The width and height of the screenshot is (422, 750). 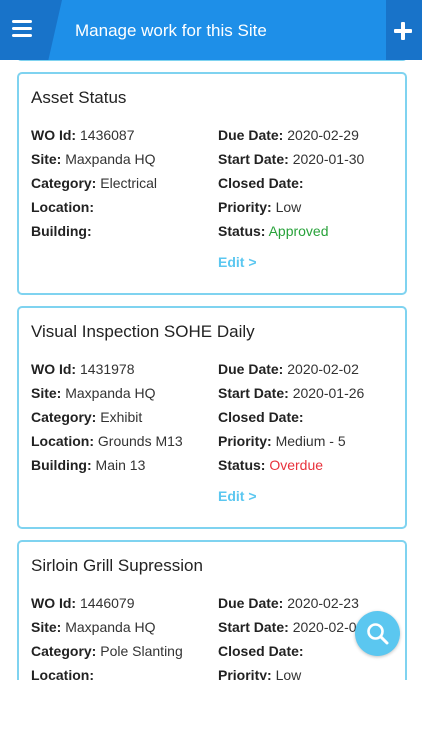 What do you see at coordinates (83, 369) in the screenshot?
I see `wo-id-field: WO Id: 1431978` at bounding box center [83, 369].